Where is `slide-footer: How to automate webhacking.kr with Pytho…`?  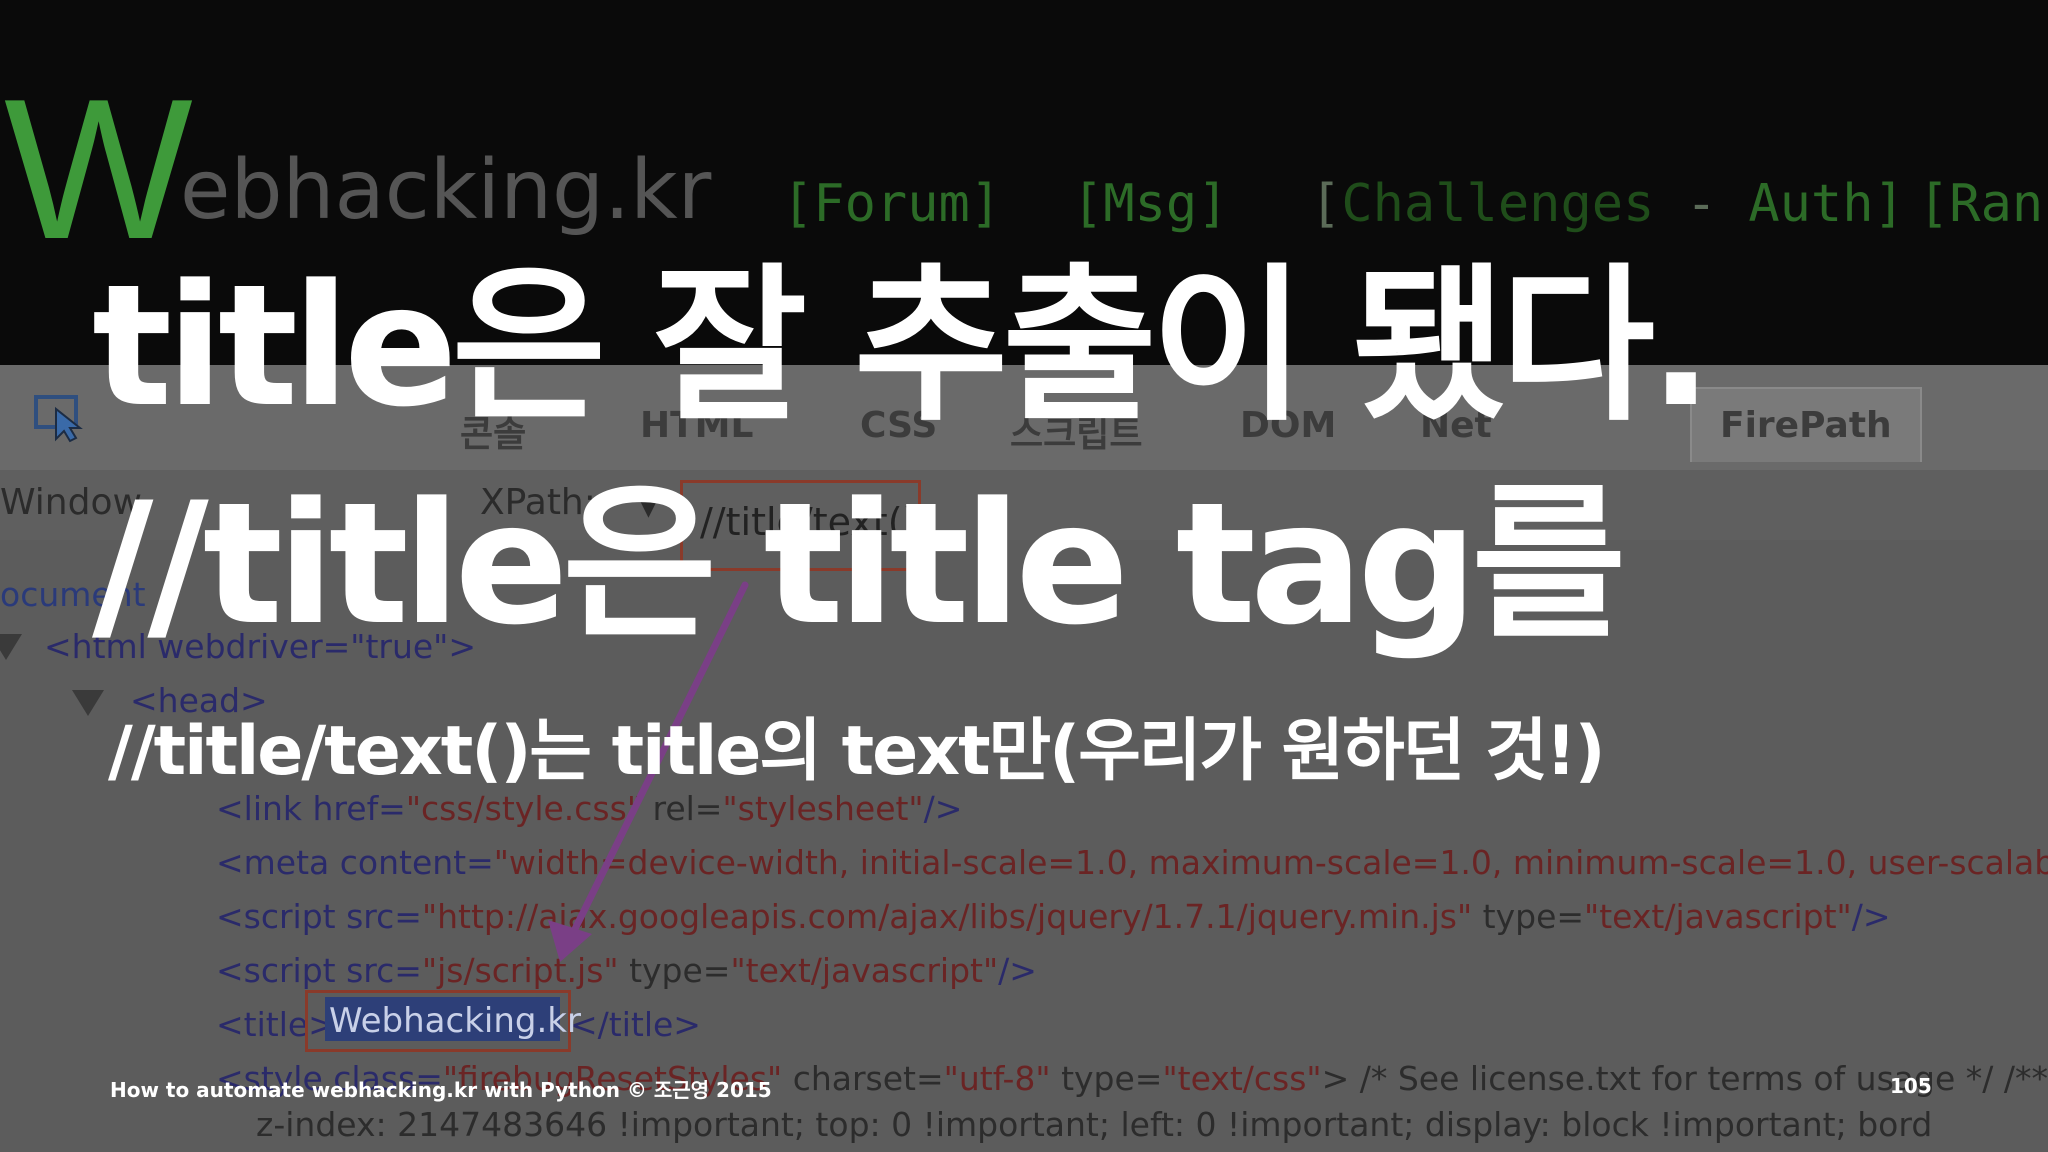 slide-footer: How to automate webhacking.kr with Pytho… is located at coordinates (441, 1090).